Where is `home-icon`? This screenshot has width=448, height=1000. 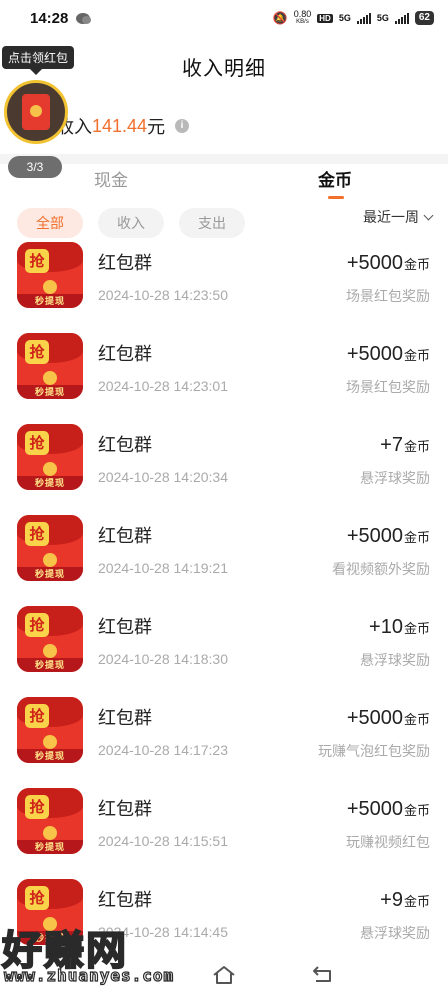
home-icon is located at coordinates (224, 975).